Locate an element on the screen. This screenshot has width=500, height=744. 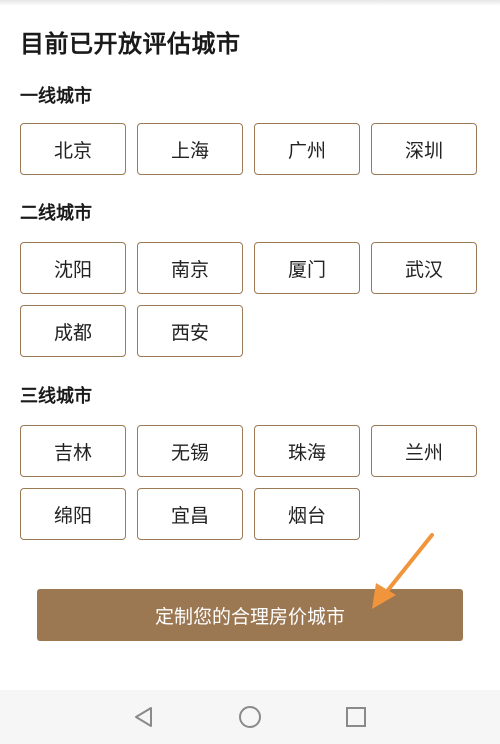
city-button: 沈阳 is located at coordinates (73, 268).